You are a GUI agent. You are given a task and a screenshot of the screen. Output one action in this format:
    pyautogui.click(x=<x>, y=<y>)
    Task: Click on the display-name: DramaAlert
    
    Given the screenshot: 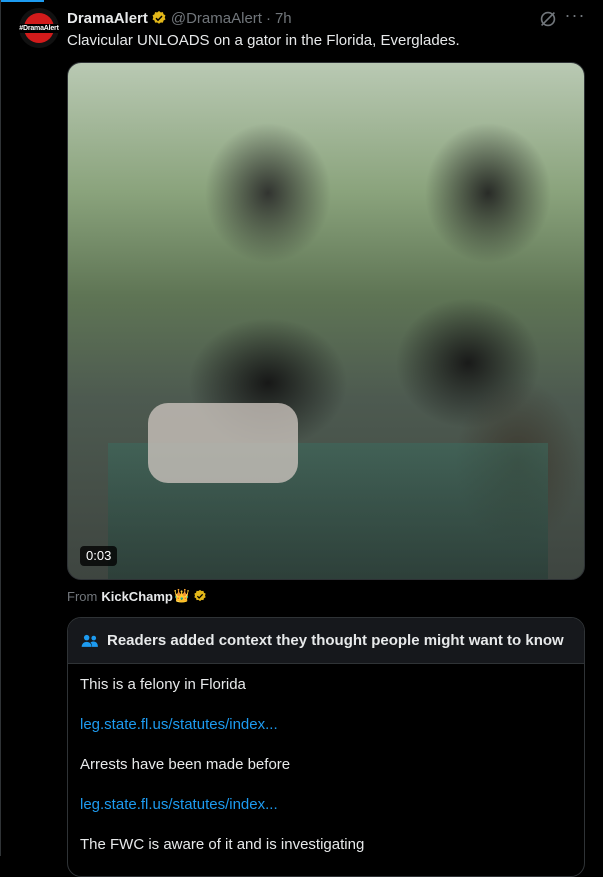 What is the action you would take?
    pyautogui.click(x=107, y=18)
    